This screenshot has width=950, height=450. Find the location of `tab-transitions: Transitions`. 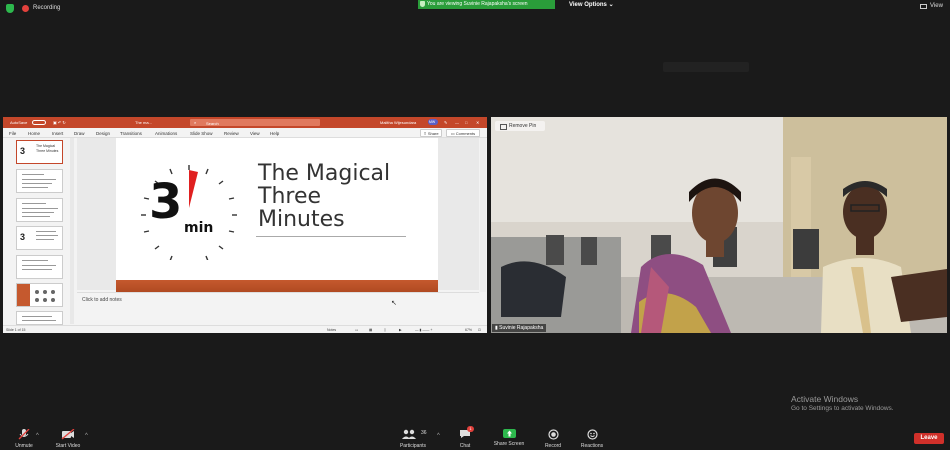

tab-transitions: Transitions is located at coordinates (131, 133).